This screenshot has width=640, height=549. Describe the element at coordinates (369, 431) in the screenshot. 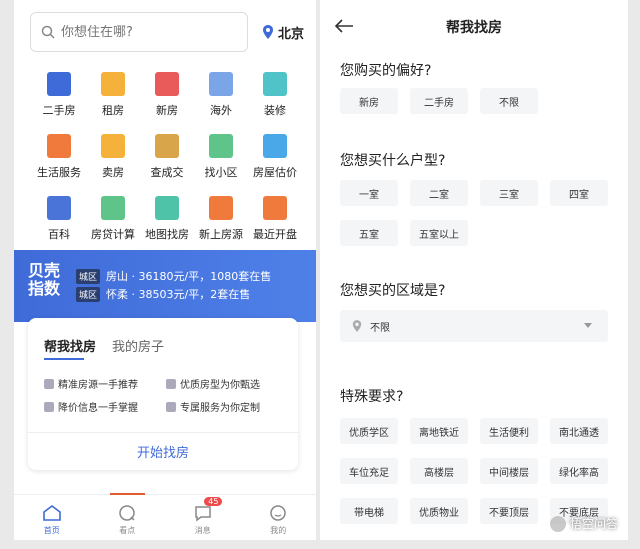

I see `option-chip: 优质学区` at that location.